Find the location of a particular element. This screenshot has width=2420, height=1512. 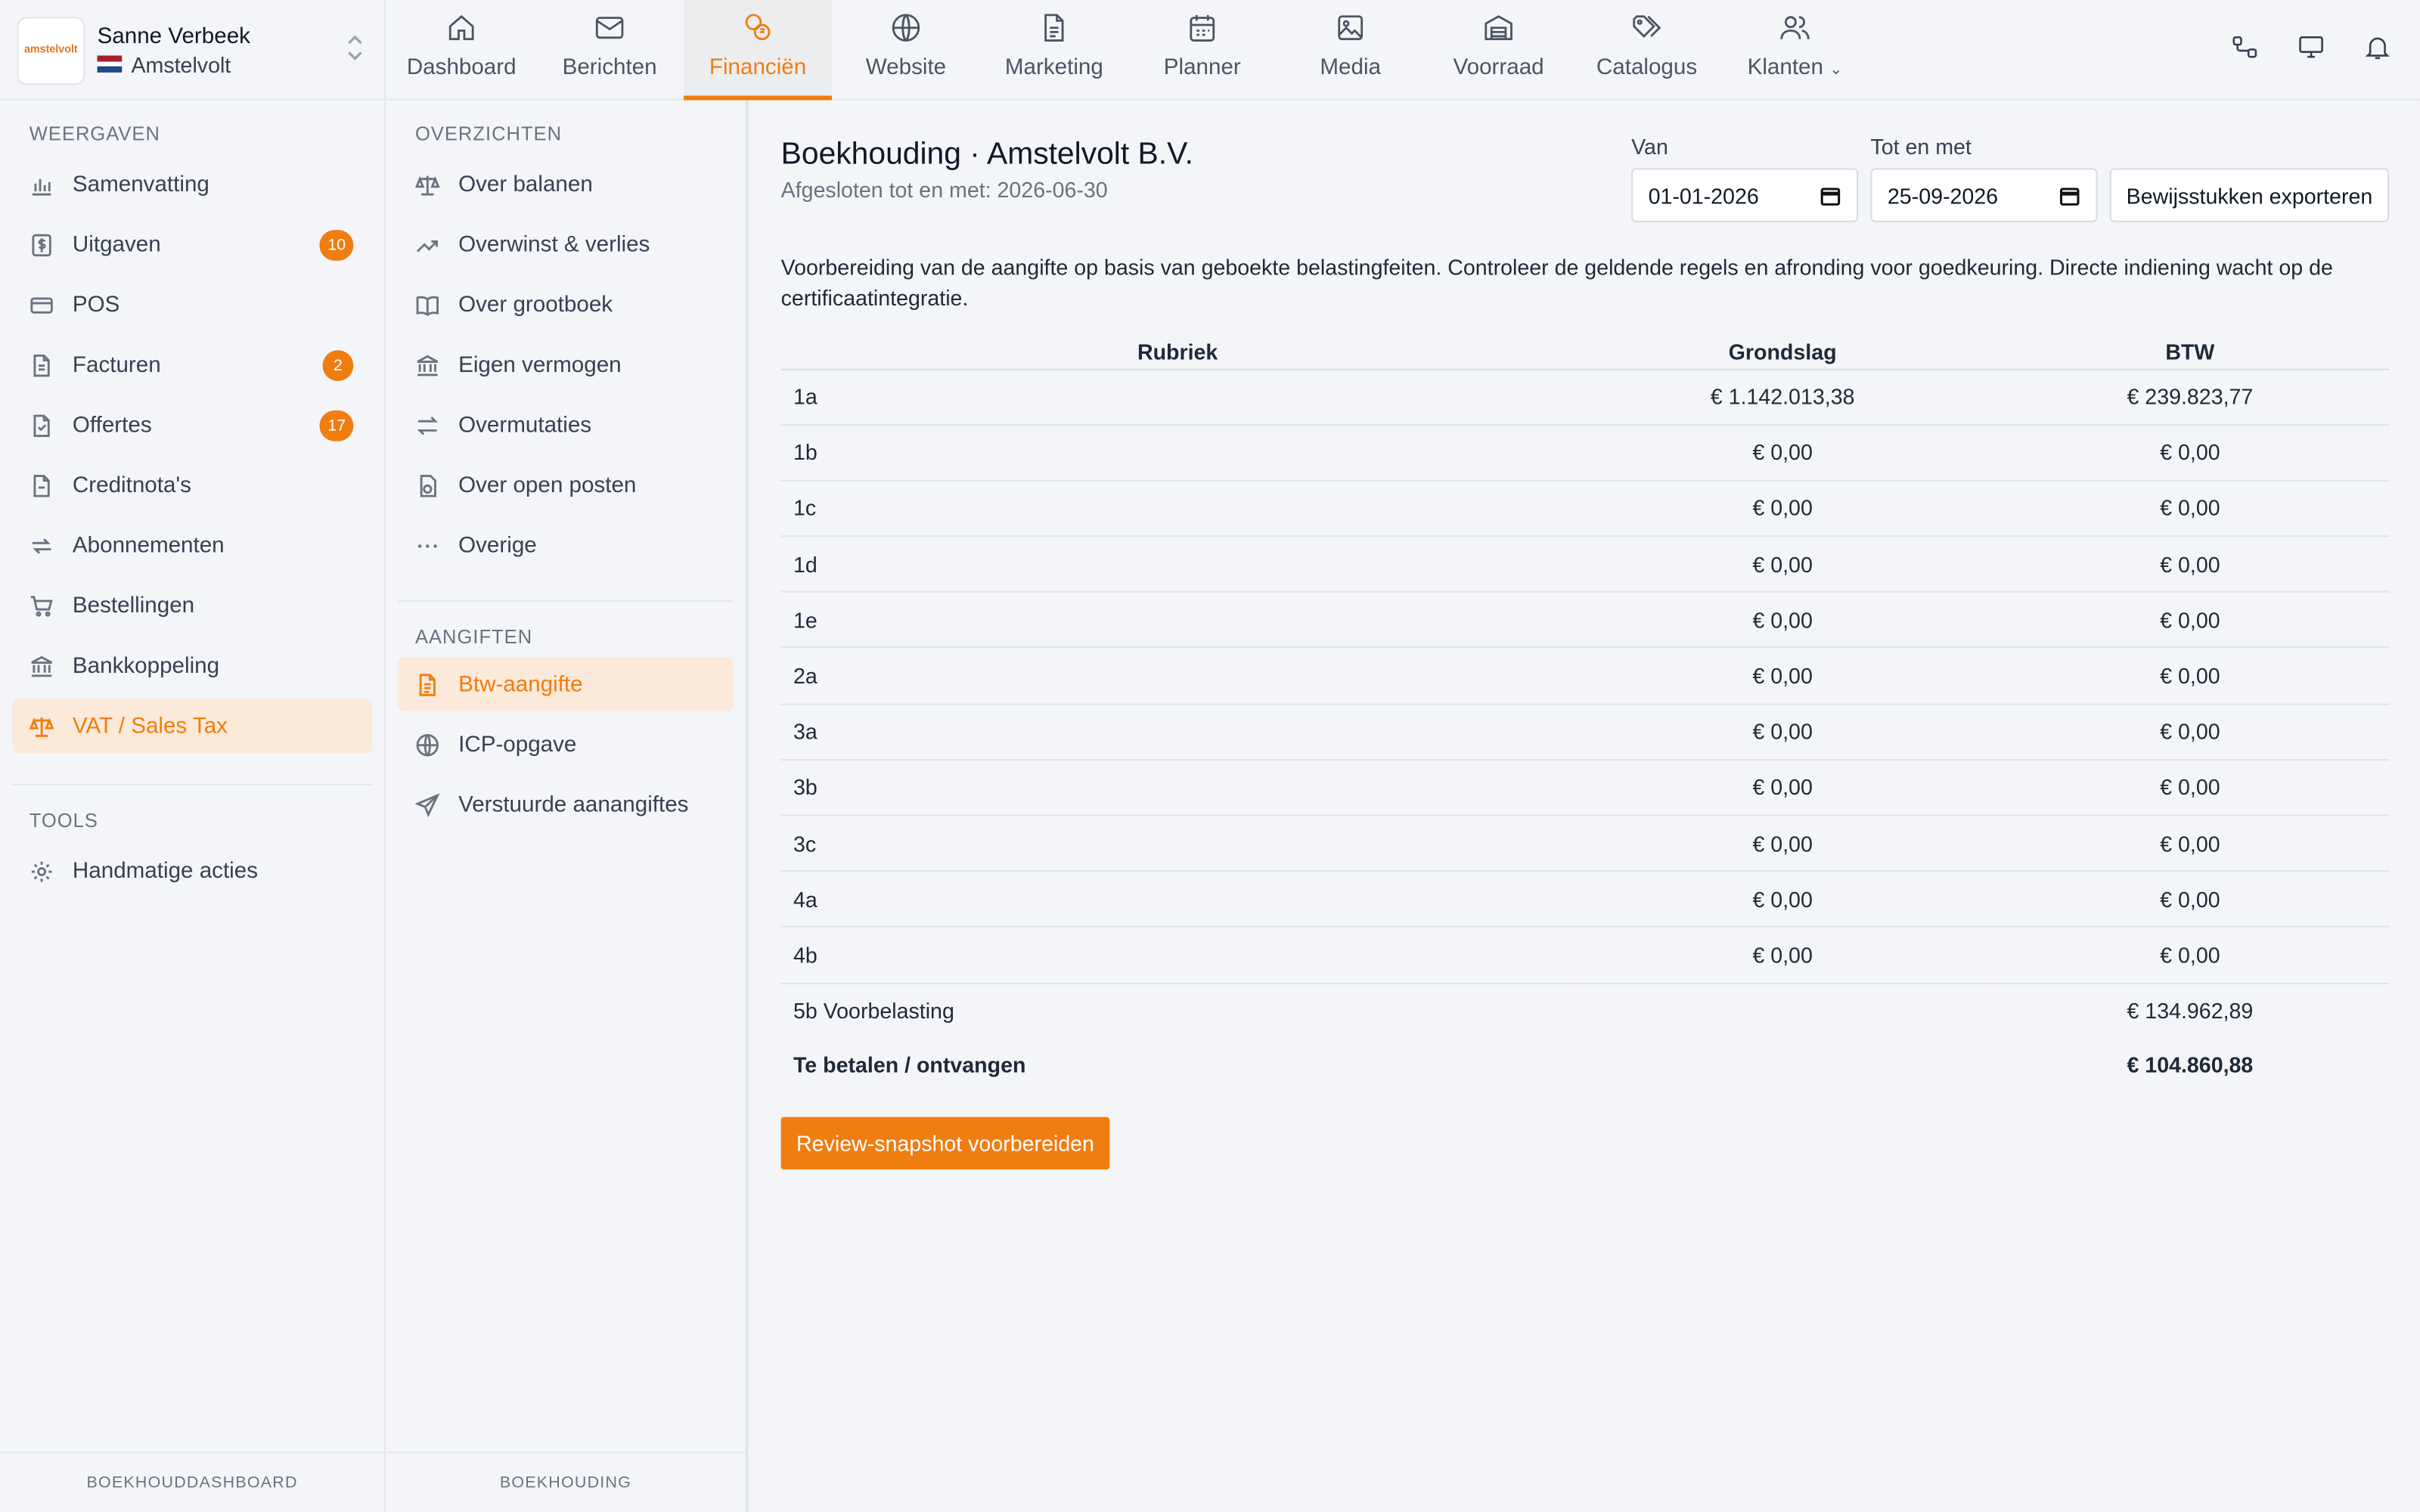

subnav-item-label: ICP-opgave is located at coordinates (517, 745).